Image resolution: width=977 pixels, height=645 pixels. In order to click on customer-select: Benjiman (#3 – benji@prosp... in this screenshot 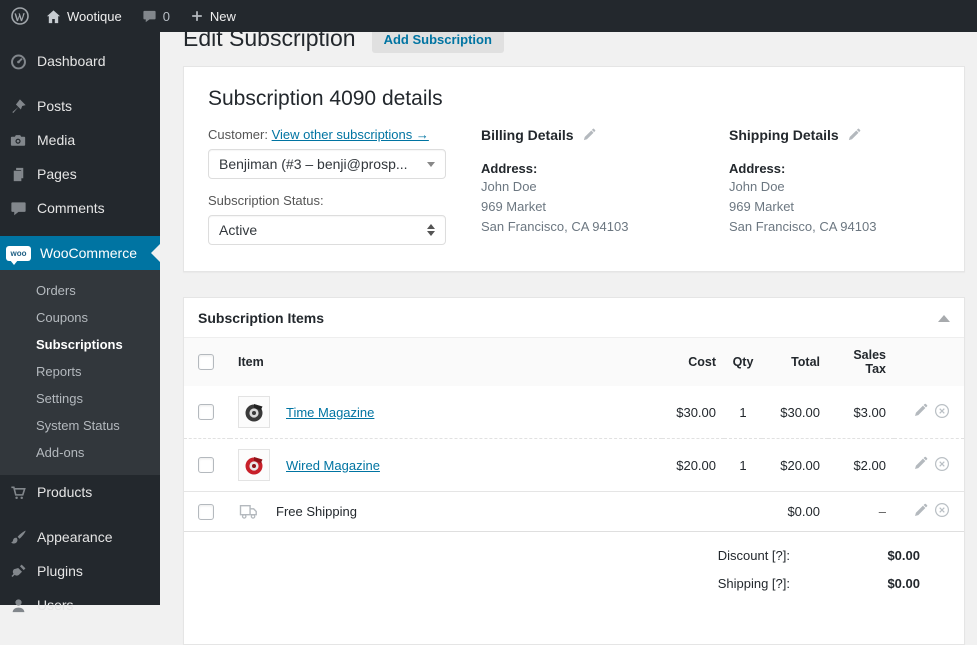, I will do `click(327, 164)`.